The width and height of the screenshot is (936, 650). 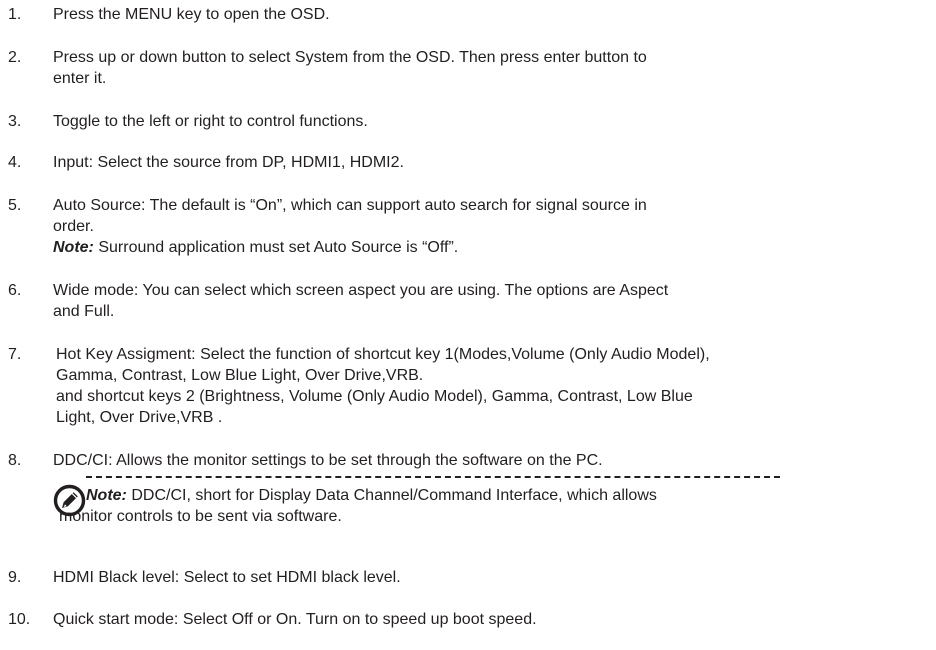 What do you see at coordinates (73, 226) in the screenshot?
I see `item-line: order.` at bounding box center [73, 226].